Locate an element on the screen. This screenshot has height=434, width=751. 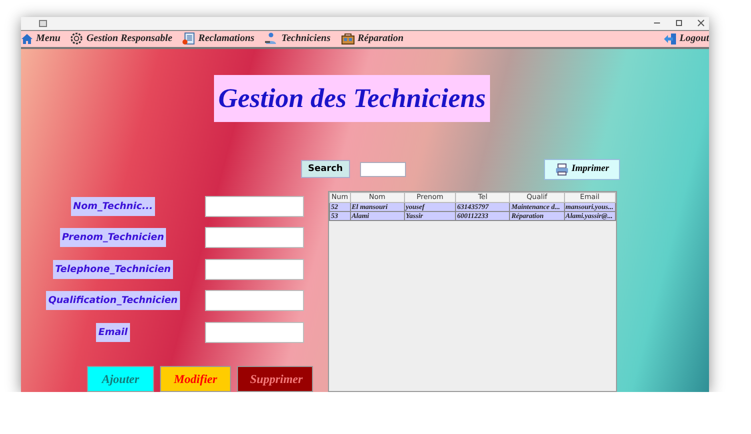
menu-item: Reclamations is located at coordinates (218, 39).